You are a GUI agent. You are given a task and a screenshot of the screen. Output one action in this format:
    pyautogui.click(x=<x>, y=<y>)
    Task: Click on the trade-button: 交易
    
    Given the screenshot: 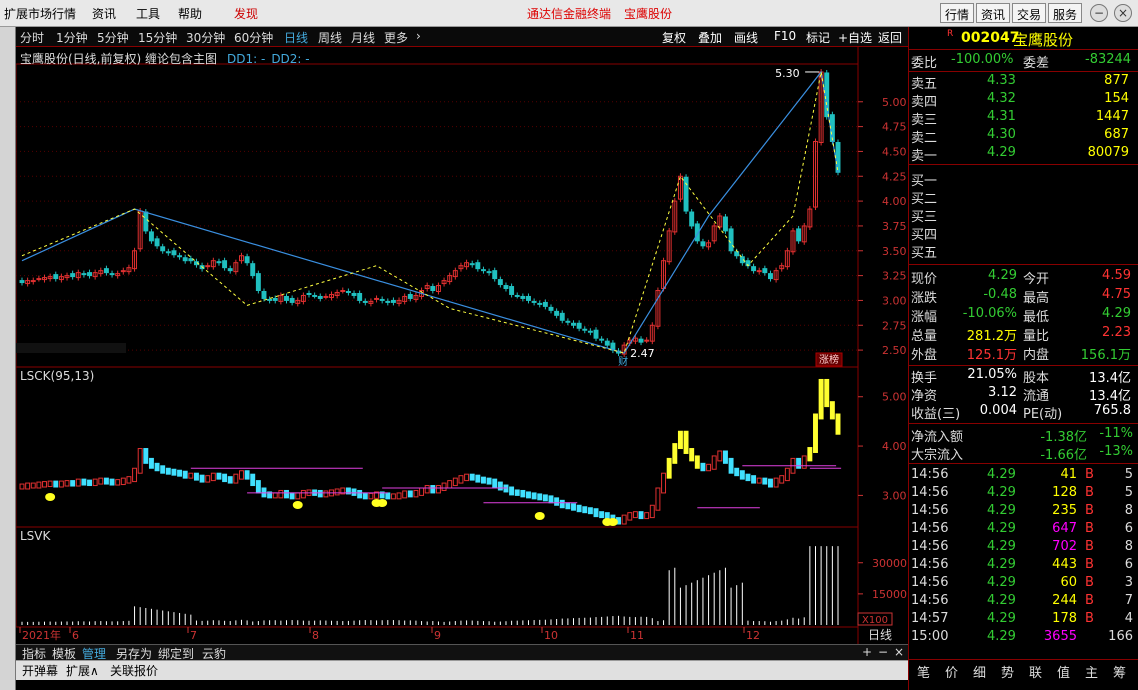 What is the action you would take?
    pyautogui.click(x=1029, y=13)
    